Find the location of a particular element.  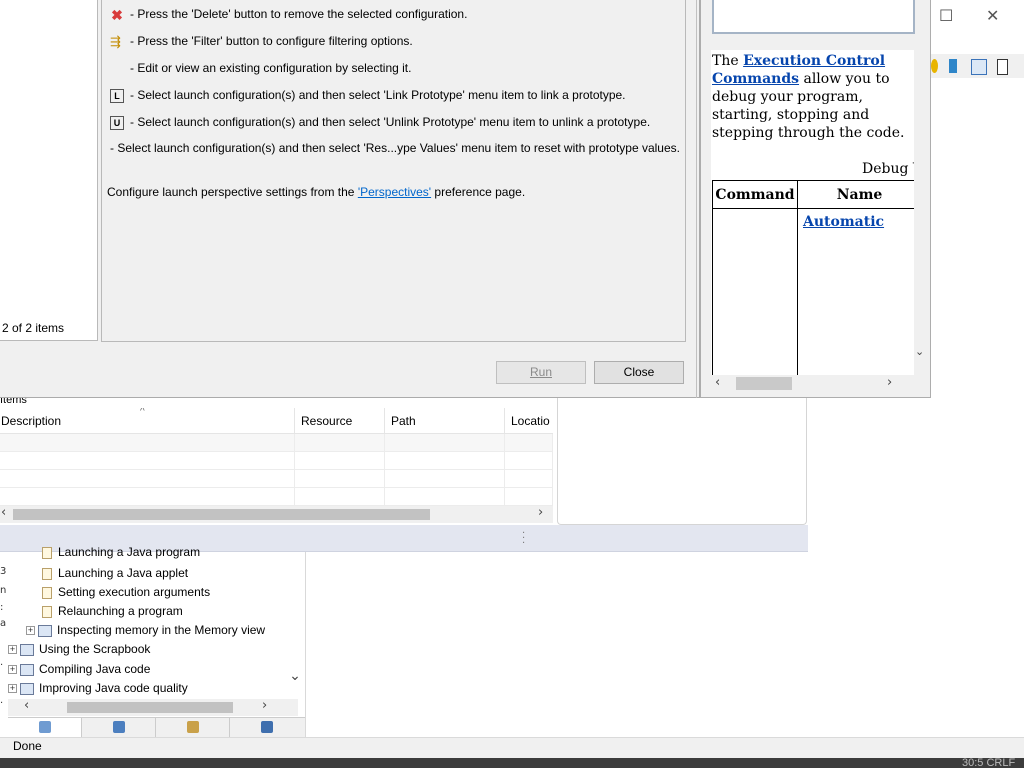

automatic-link: Automatic is located at coordinates (843, 222).